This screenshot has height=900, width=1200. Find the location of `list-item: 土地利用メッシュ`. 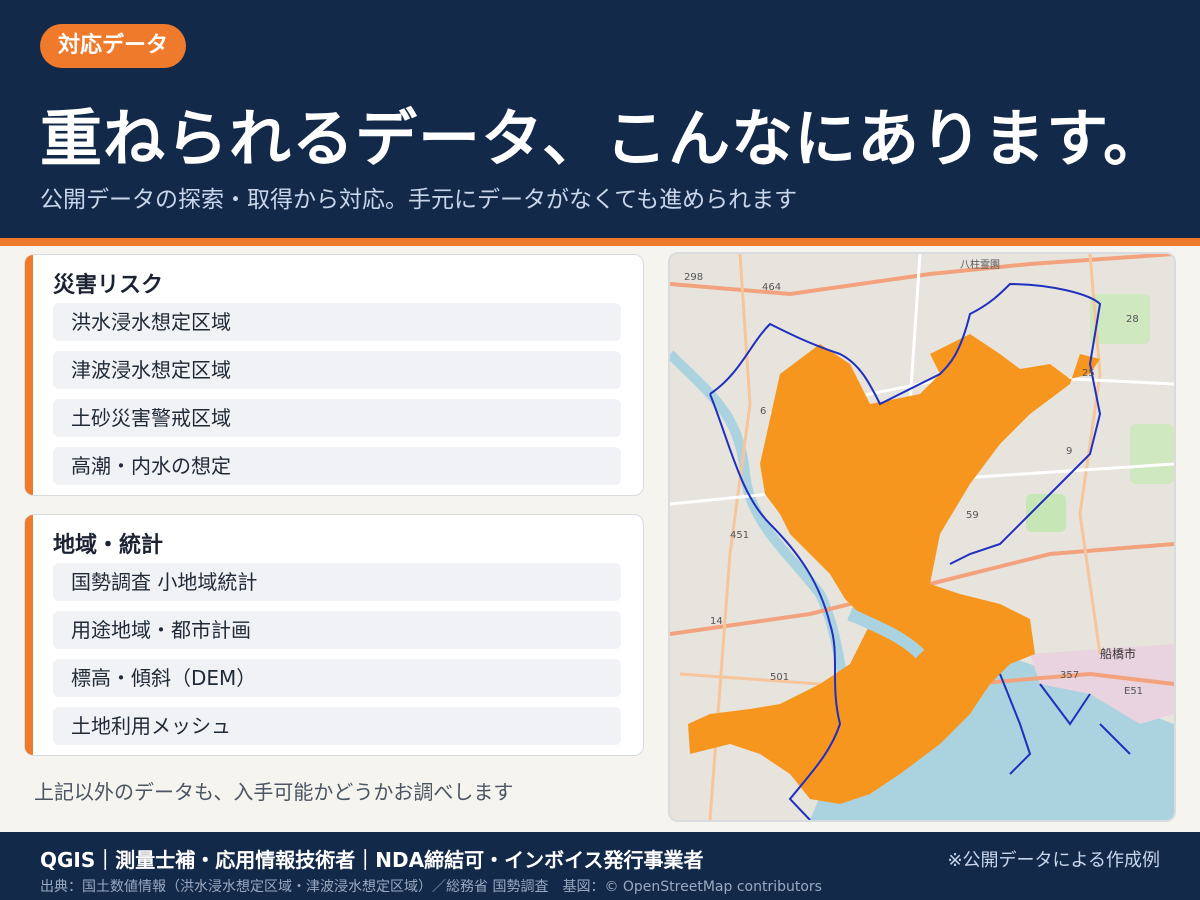

list-item: 土地利用メッシュ is located at coordinates (337, 726).